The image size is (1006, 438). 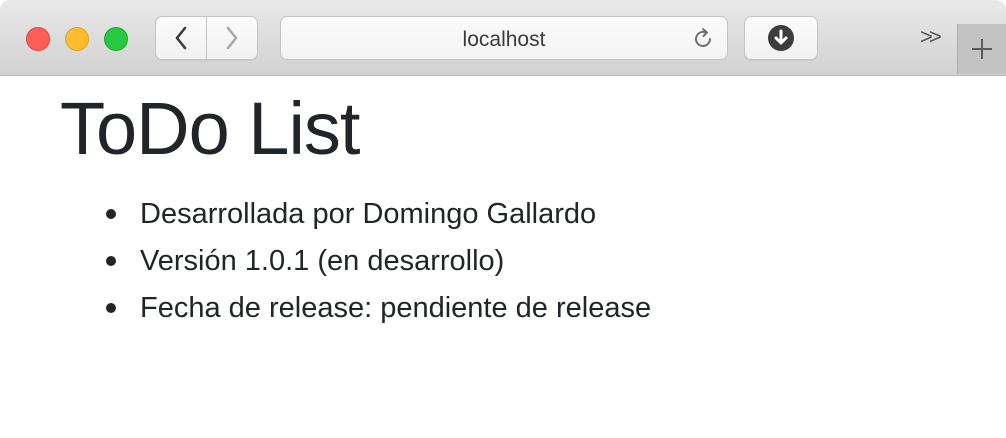 I want to click on list-item-text: Desarrollada por Domingo Gallardo, so click(x=368, y=214).